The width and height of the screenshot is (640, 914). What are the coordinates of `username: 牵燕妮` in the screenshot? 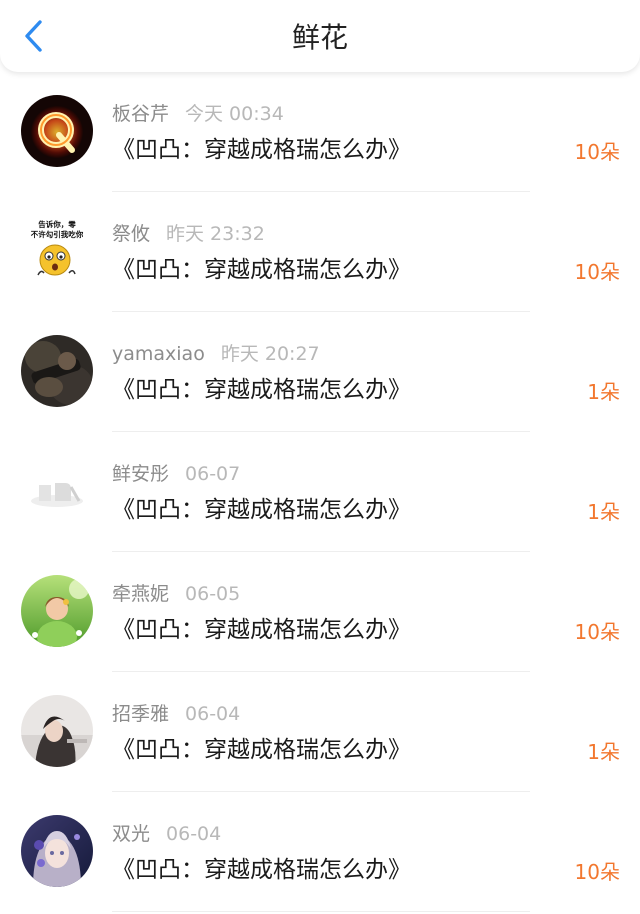 It's located at (140, 594).